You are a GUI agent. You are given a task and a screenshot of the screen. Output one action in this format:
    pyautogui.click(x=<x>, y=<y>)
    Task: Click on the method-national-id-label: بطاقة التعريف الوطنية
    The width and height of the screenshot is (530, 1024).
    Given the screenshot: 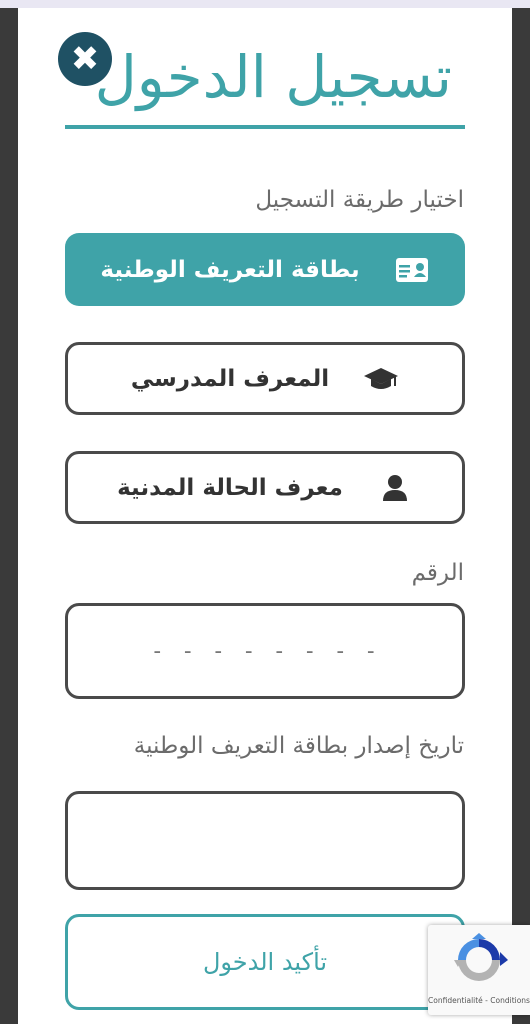 What is the action you would take?
    pyautogui.click(x=230, y=269)
    